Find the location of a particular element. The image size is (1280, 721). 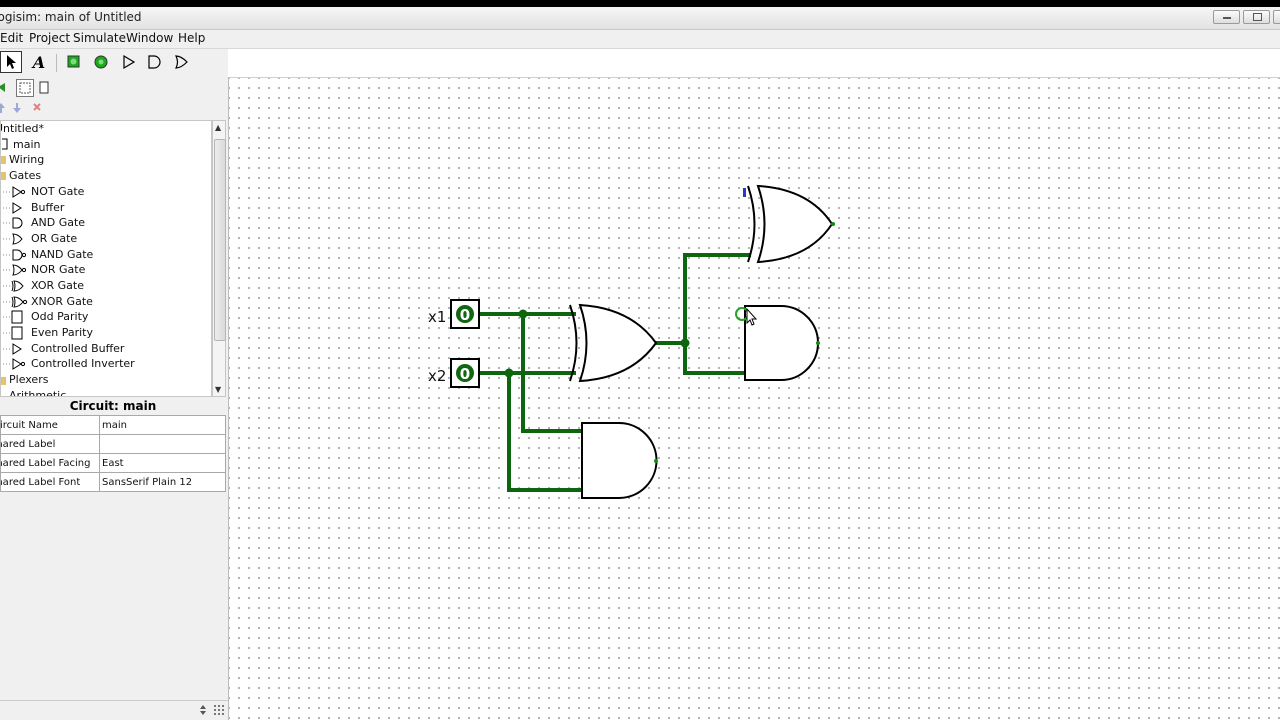

attribute-row: Circuit Name main is located at coordinates (113, 425).